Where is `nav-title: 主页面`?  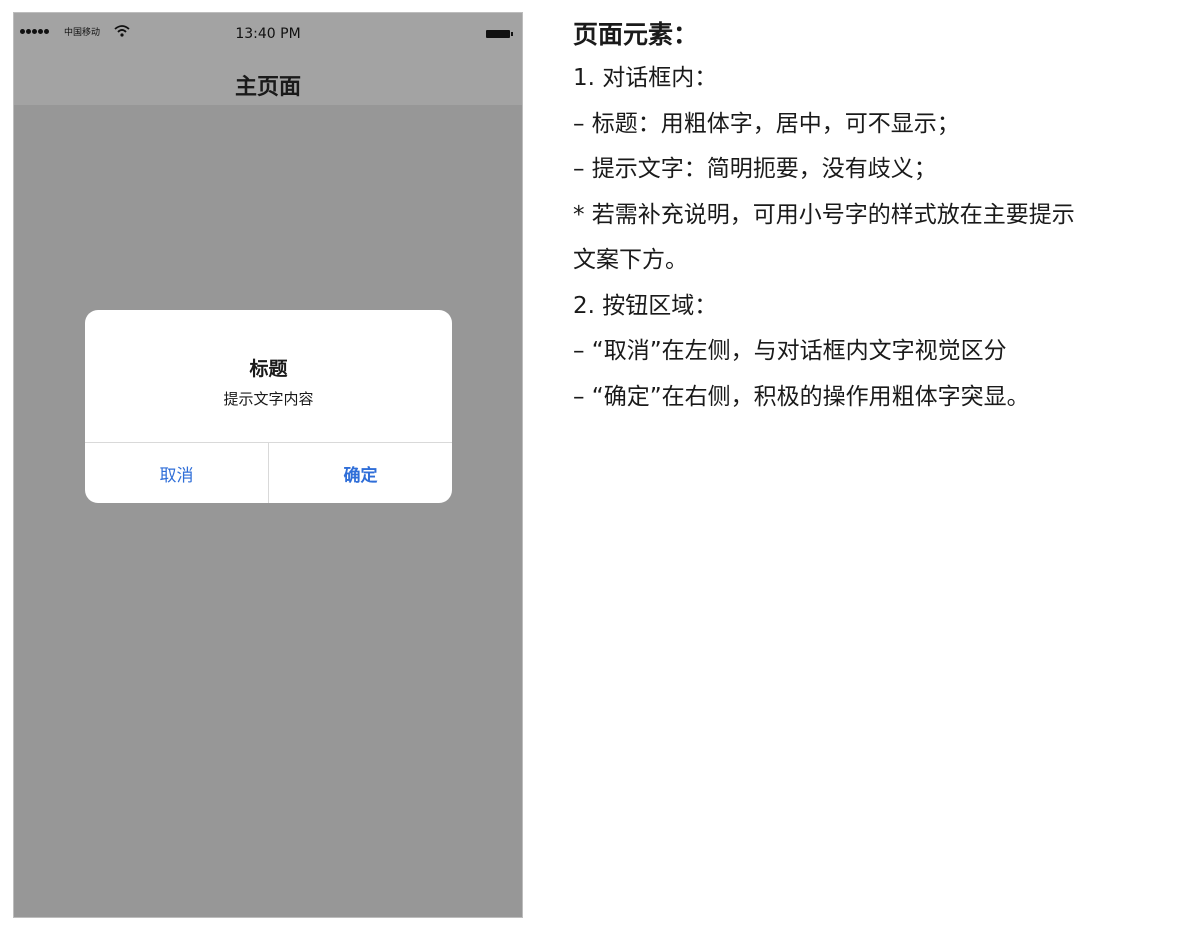
nav-title: 主页面 is located at coordinates (267, 87).